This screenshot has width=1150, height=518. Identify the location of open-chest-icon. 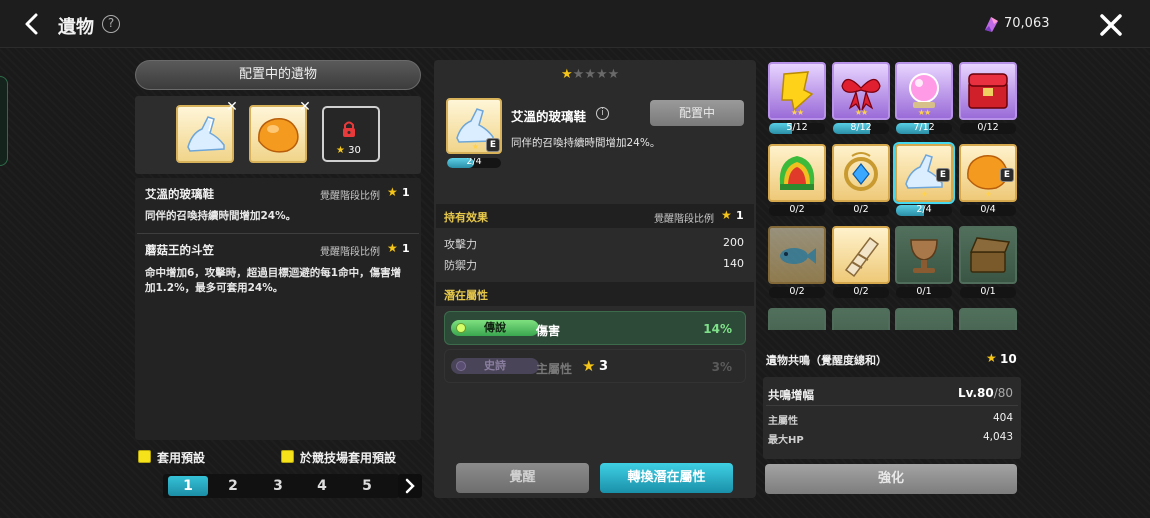
(990, 255).